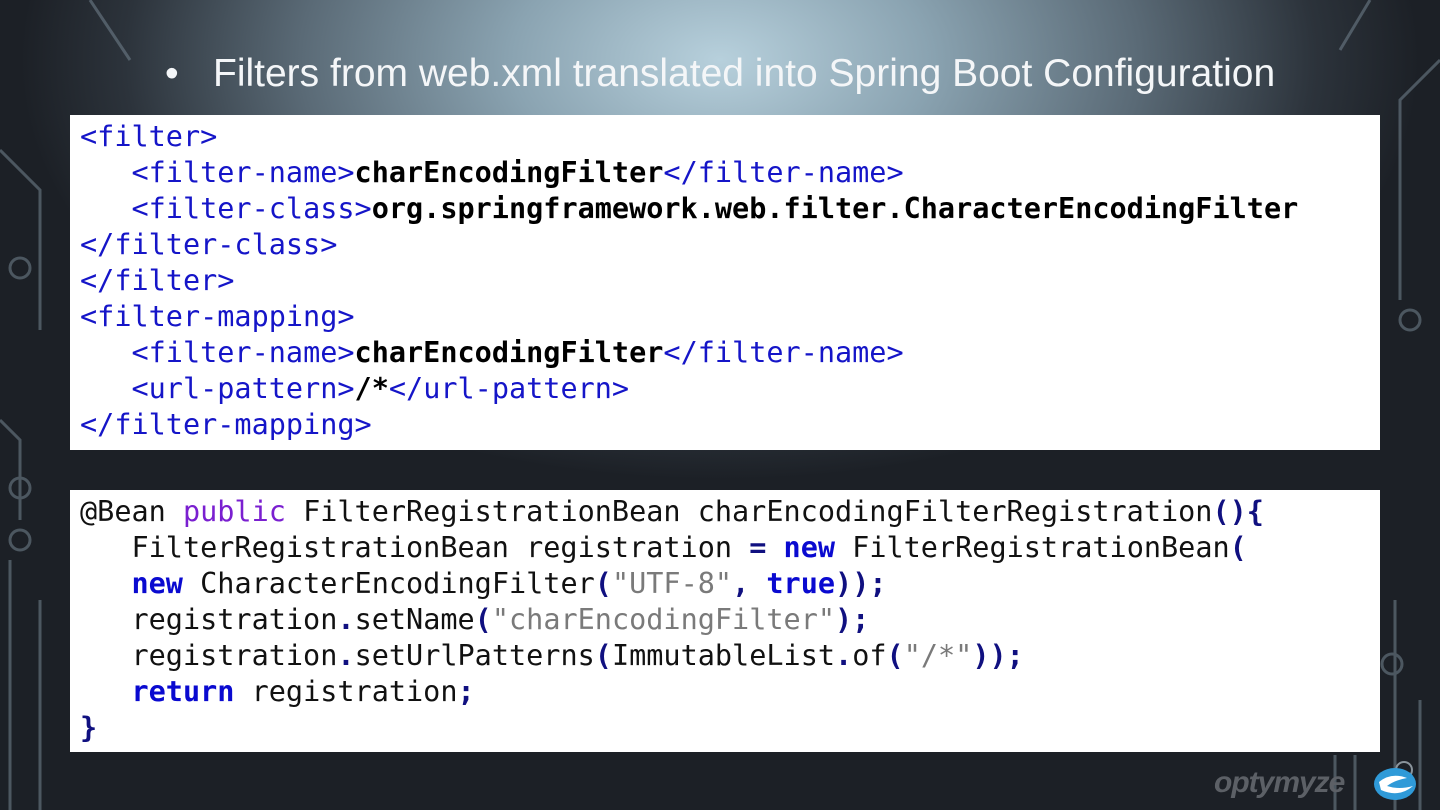 The width and height of the screenshot is (1440, 810). What do you see at coordinates (730, 281) in the screenshot?
I see `code-line: </filter>` at bounding box center [730, 281].